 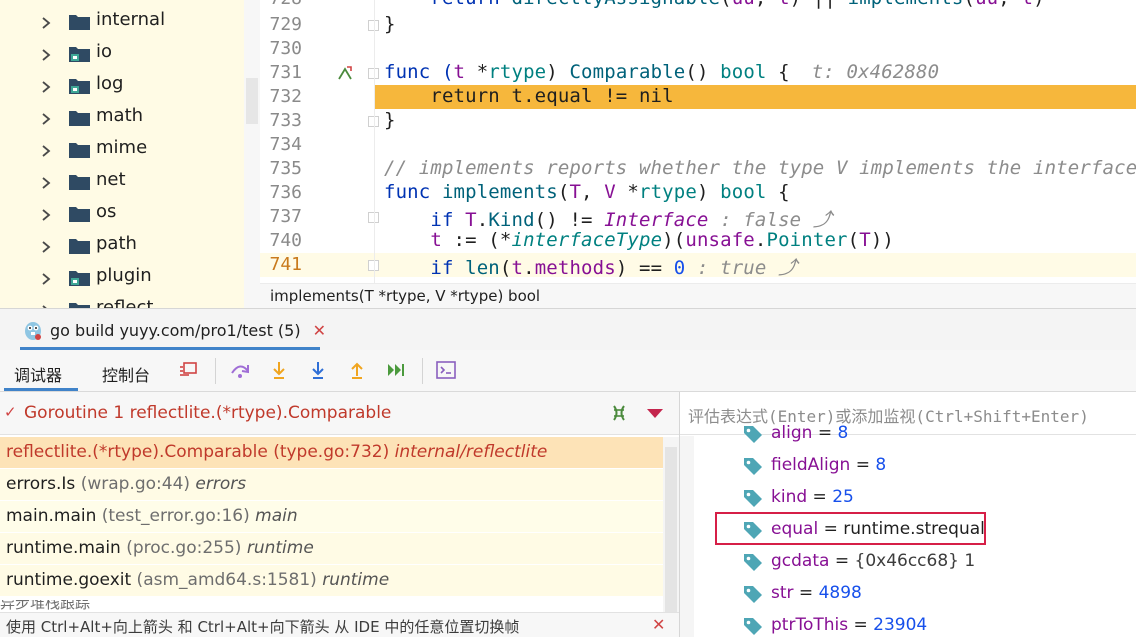 I want to click on editor-breadcrumb: implements(T *rtype, V *rtype) bool, so click(x=698, y=295).